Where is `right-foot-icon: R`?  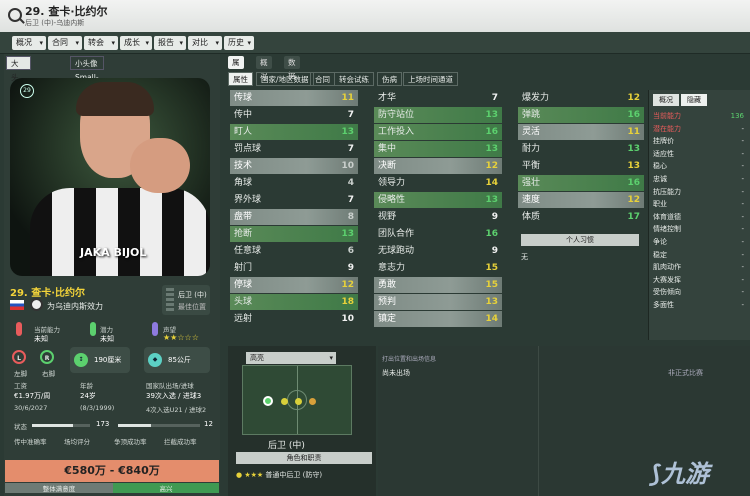 right-foot-icon: R is located at coordinates (47, 357).